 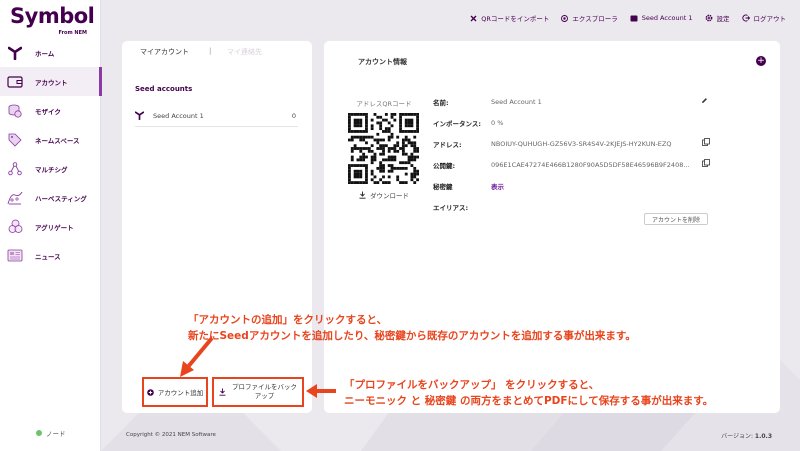 I want to click on version-info: バージョン: 1.0.3, so click(x=746, y=435).